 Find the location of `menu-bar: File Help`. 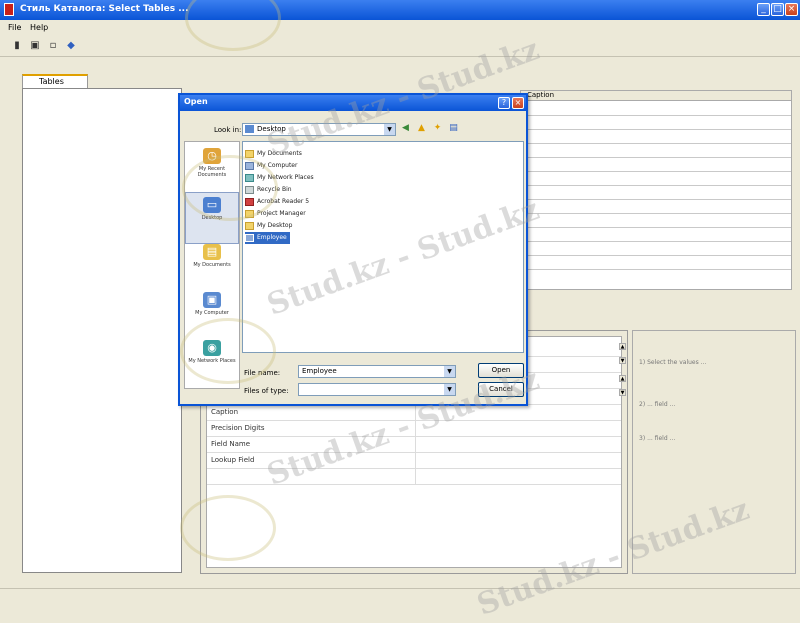

menu-bar: File Help is located at coordinates (400, 28).